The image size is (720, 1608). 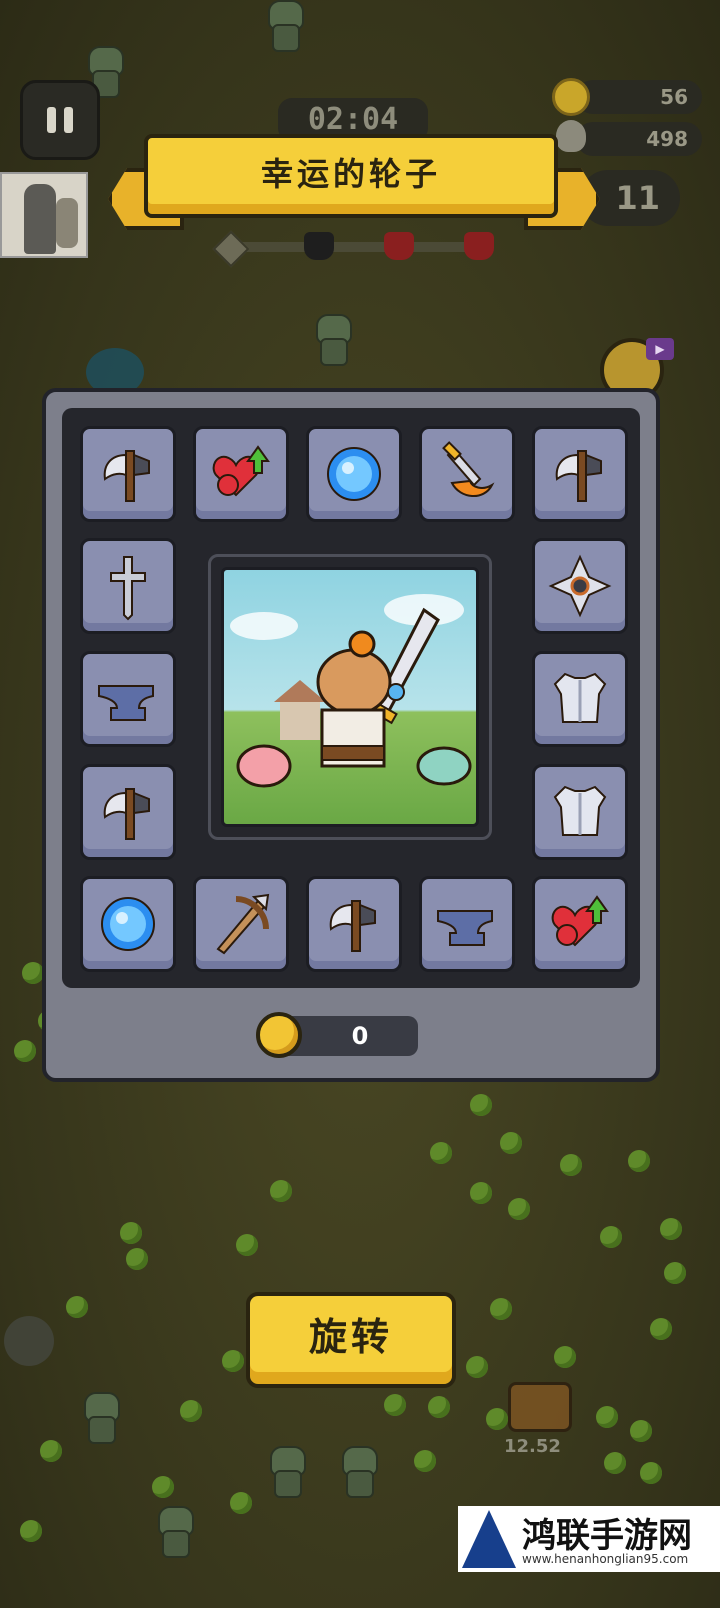 I want to click on player-avatar, so click(x=44, y=215).